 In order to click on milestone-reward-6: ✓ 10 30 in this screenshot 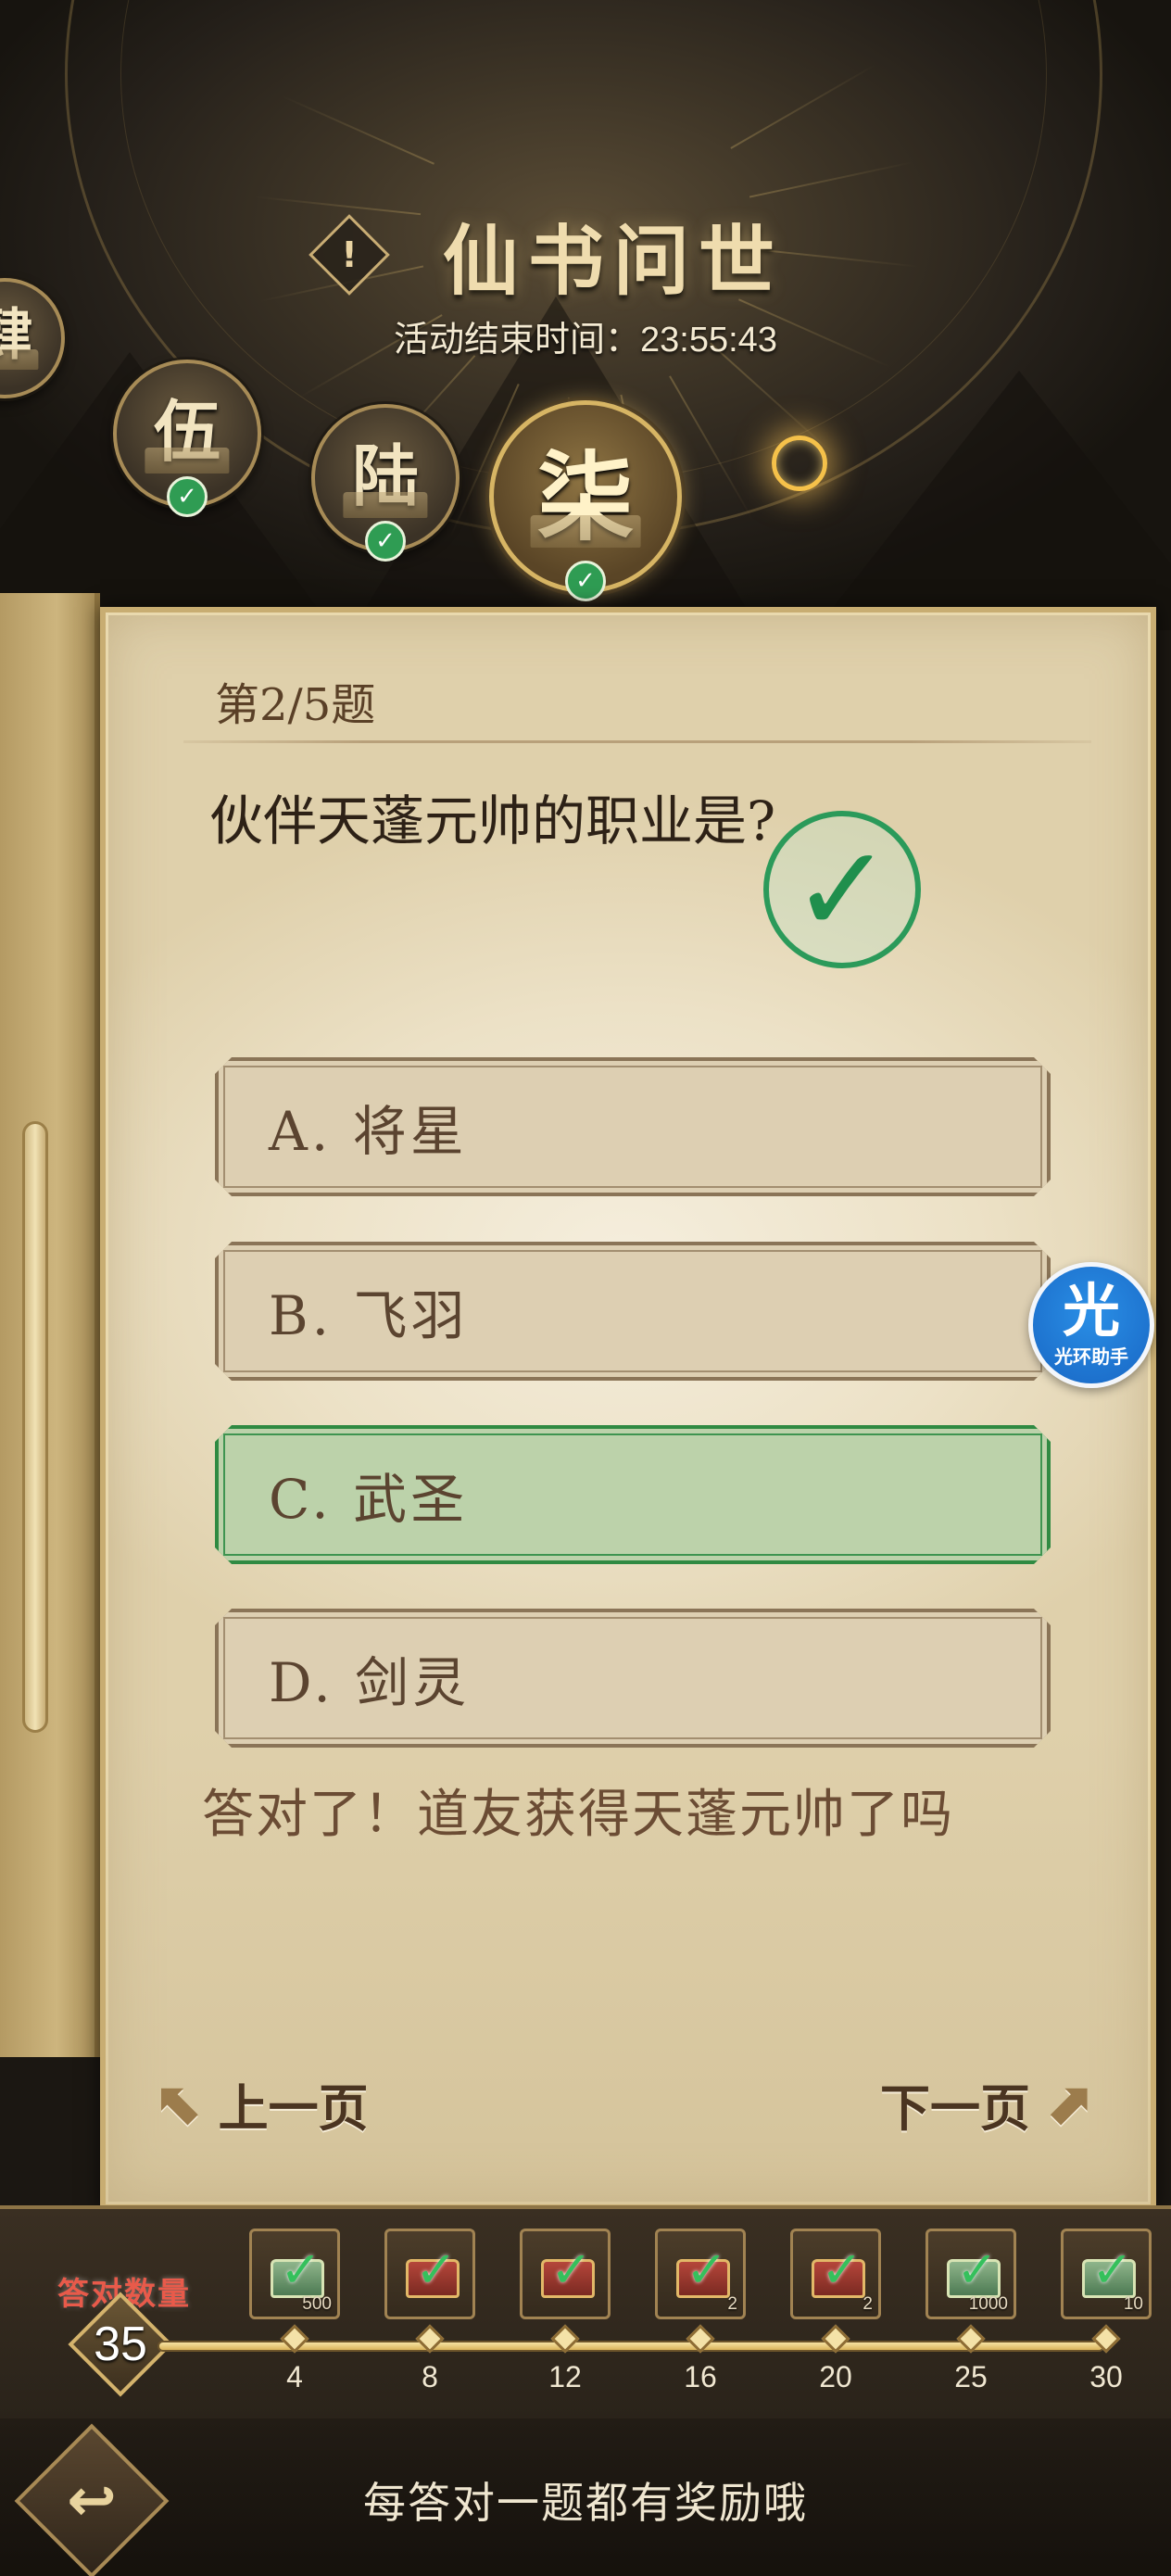, I will do `click(1107, 2311)`.